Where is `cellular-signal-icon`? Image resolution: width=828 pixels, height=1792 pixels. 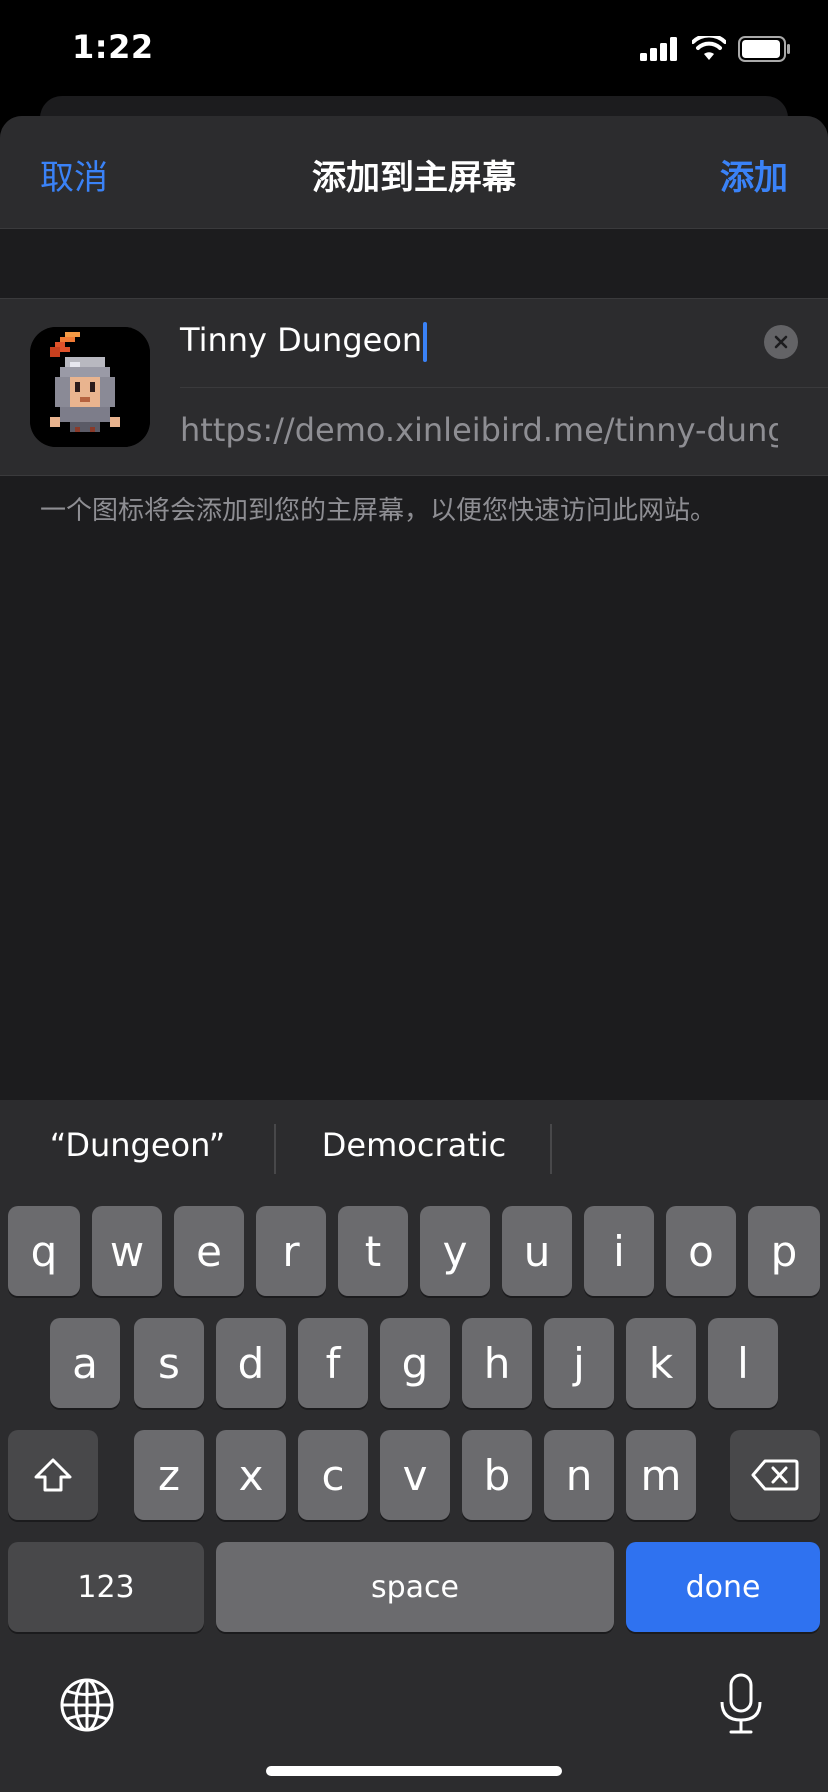 cellular-signal-icon is located at coordinates (658, 49).